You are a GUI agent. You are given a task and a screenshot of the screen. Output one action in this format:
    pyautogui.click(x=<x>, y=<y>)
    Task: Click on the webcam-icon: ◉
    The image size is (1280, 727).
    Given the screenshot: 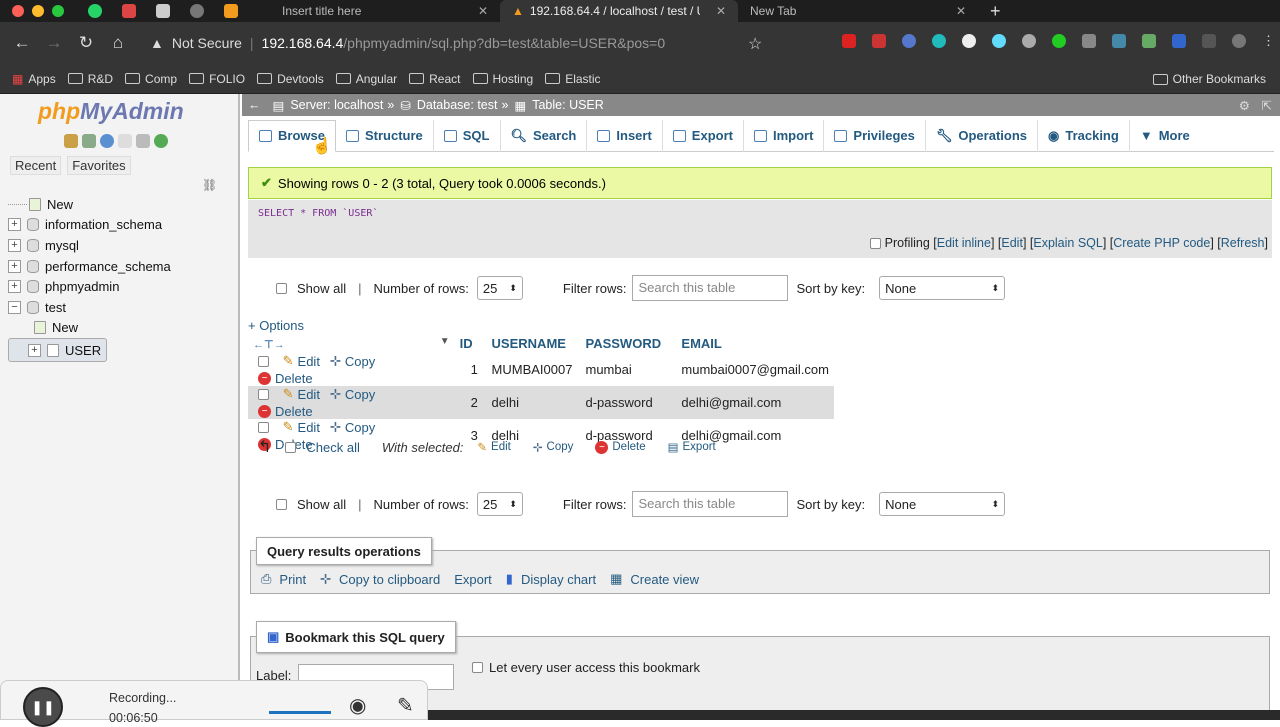 What is the action you would take?
    pyautogui.click(x=357, y=705)
    